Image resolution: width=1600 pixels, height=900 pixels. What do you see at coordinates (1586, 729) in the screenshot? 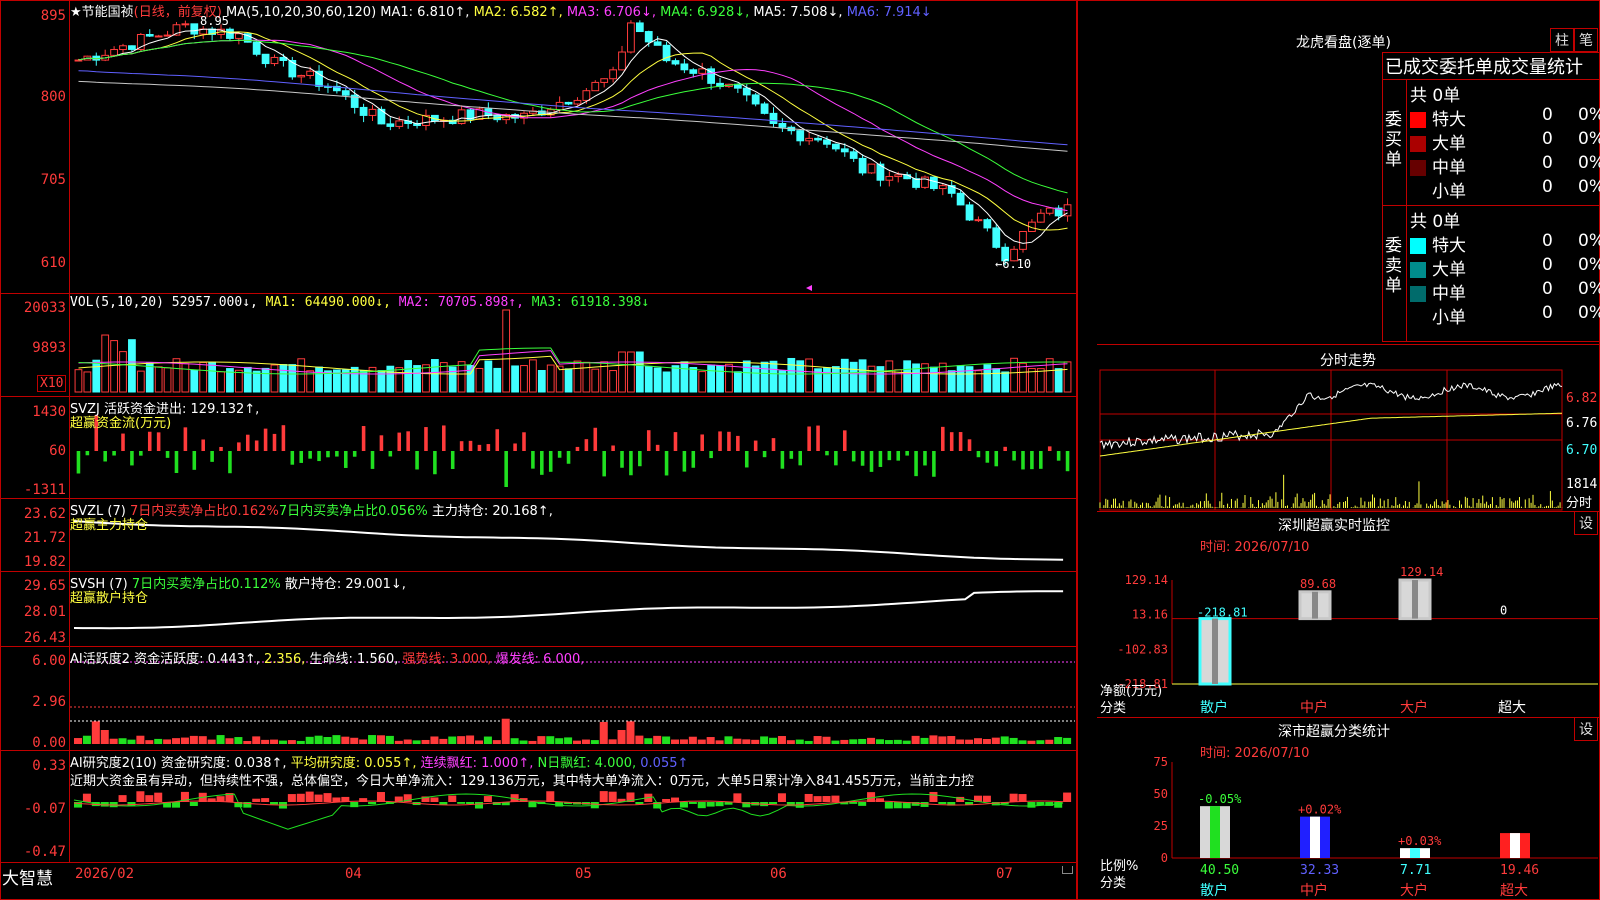
I see `sz-class-settings-button: 设` at bounding box center [1586, 729].